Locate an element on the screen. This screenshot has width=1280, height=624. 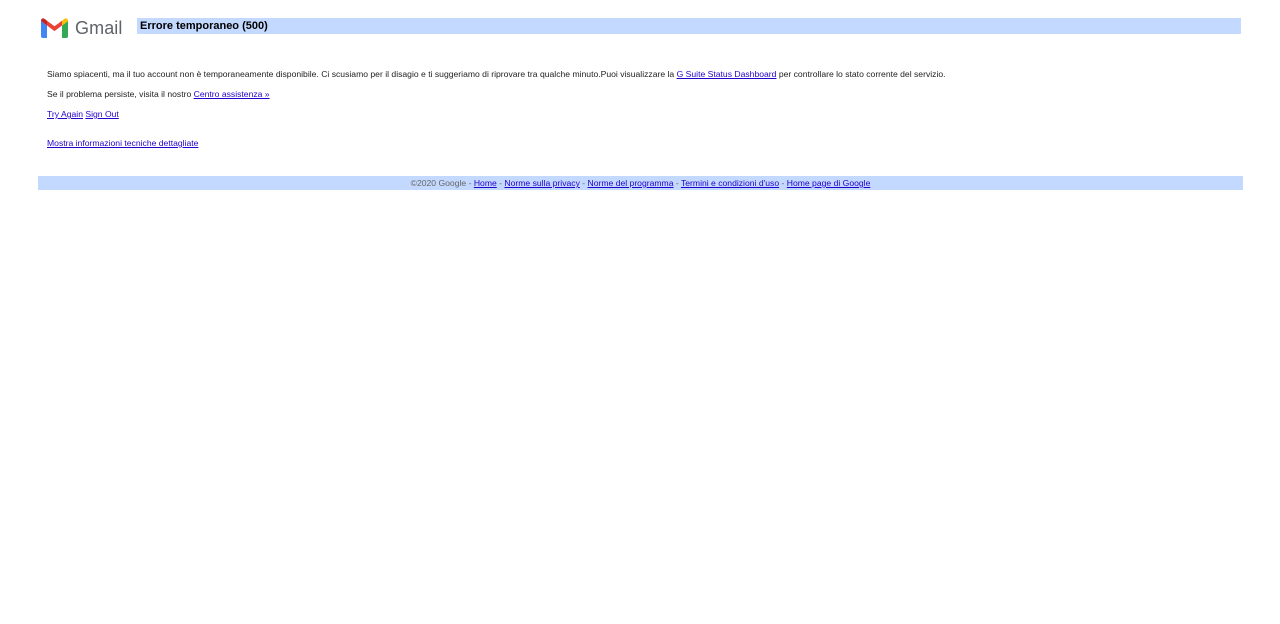
footer-google-home-link: Home page di Google is located at coordinates (829, 183).